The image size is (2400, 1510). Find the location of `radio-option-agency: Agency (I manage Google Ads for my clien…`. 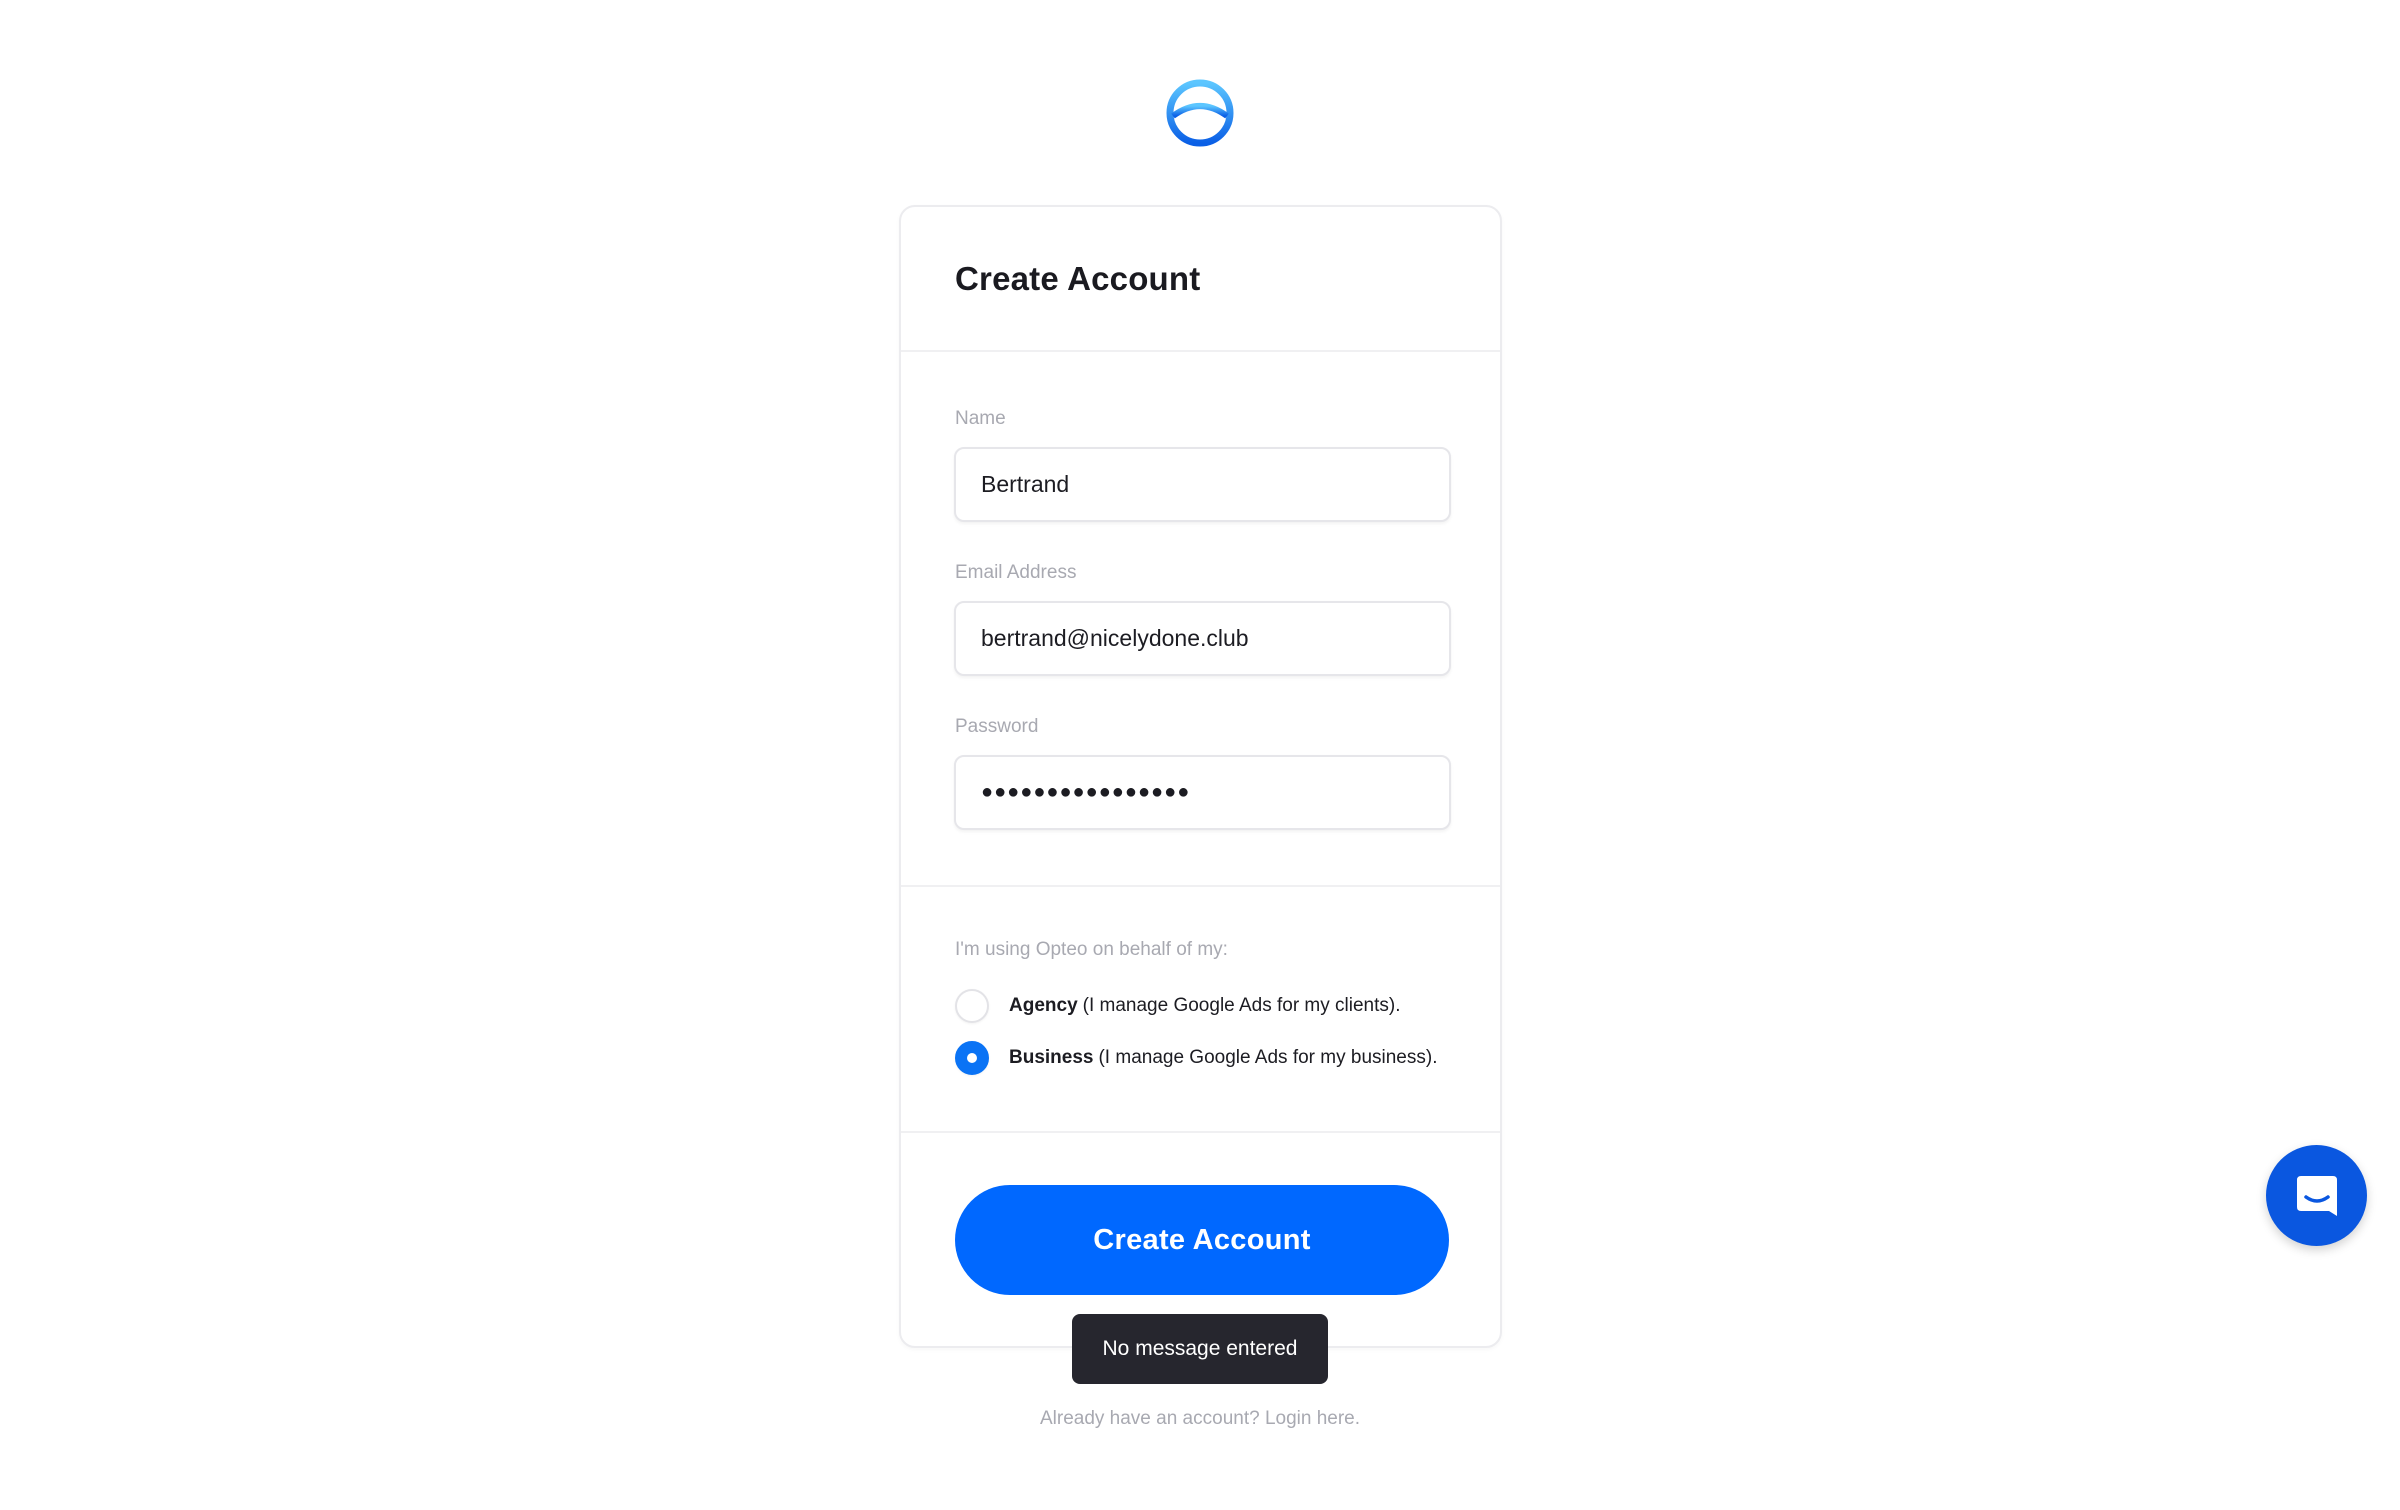

radio-option-agency: Agency (I manage Google Ads for my clien… is located at coordinates (1178, 1006).